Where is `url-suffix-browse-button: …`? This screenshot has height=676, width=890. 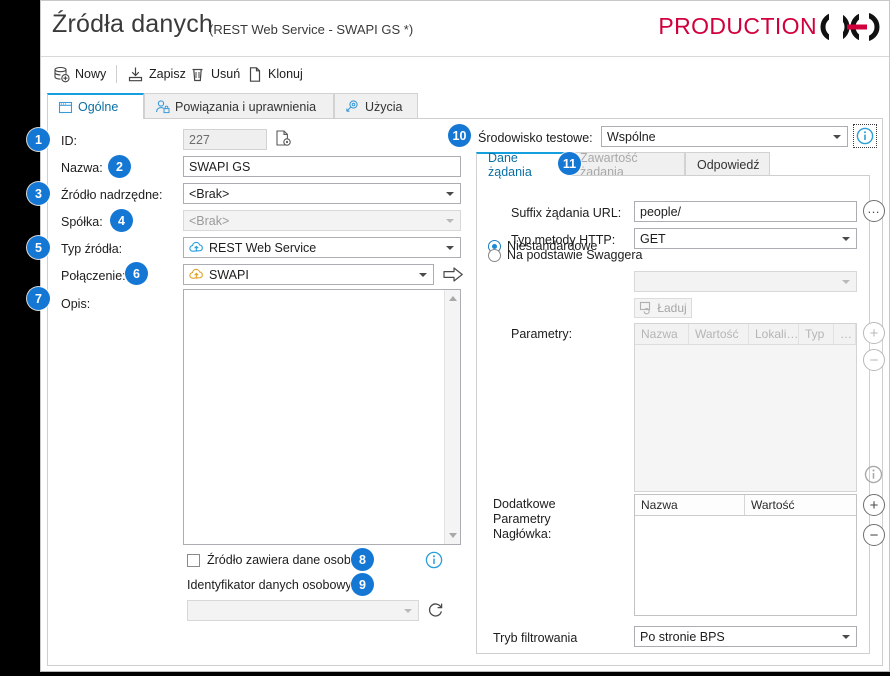 url-suffix-browse-button: … is located at coordinates (874, 211).